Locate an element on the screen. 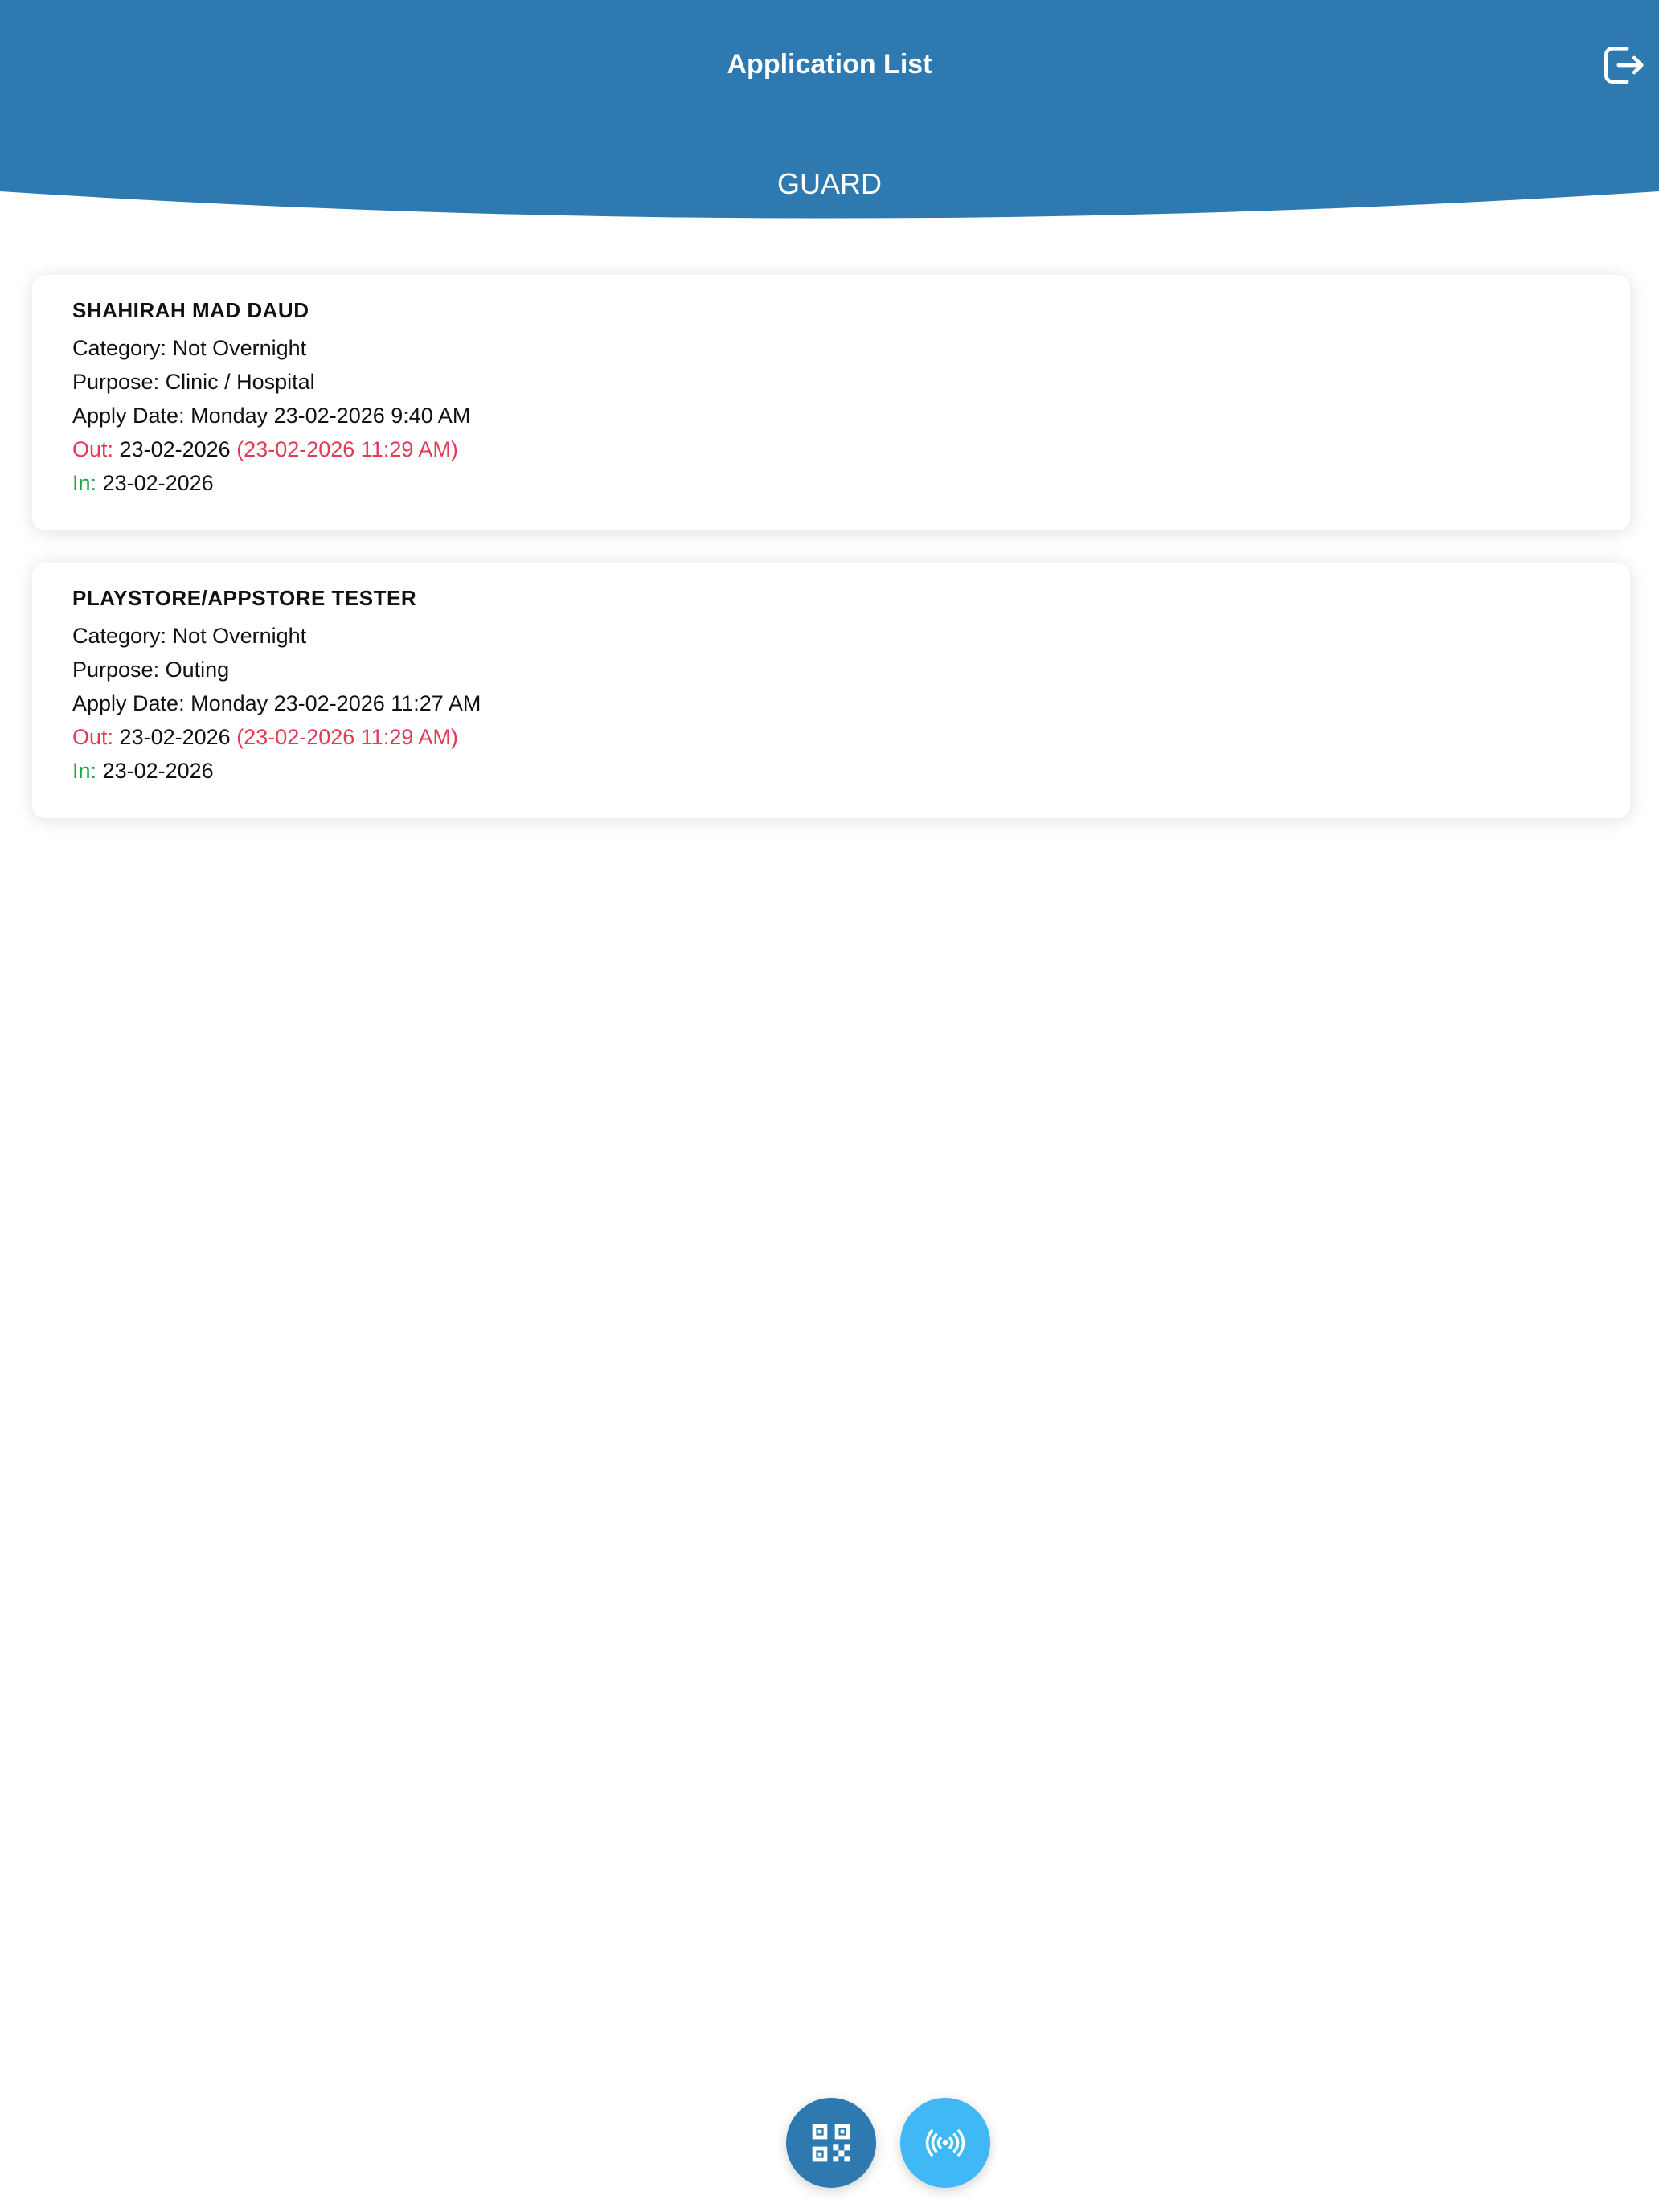 The width and height of the screenshot is (1659, 2212). nfc-scan-button is located at coordinates (945, 2143).